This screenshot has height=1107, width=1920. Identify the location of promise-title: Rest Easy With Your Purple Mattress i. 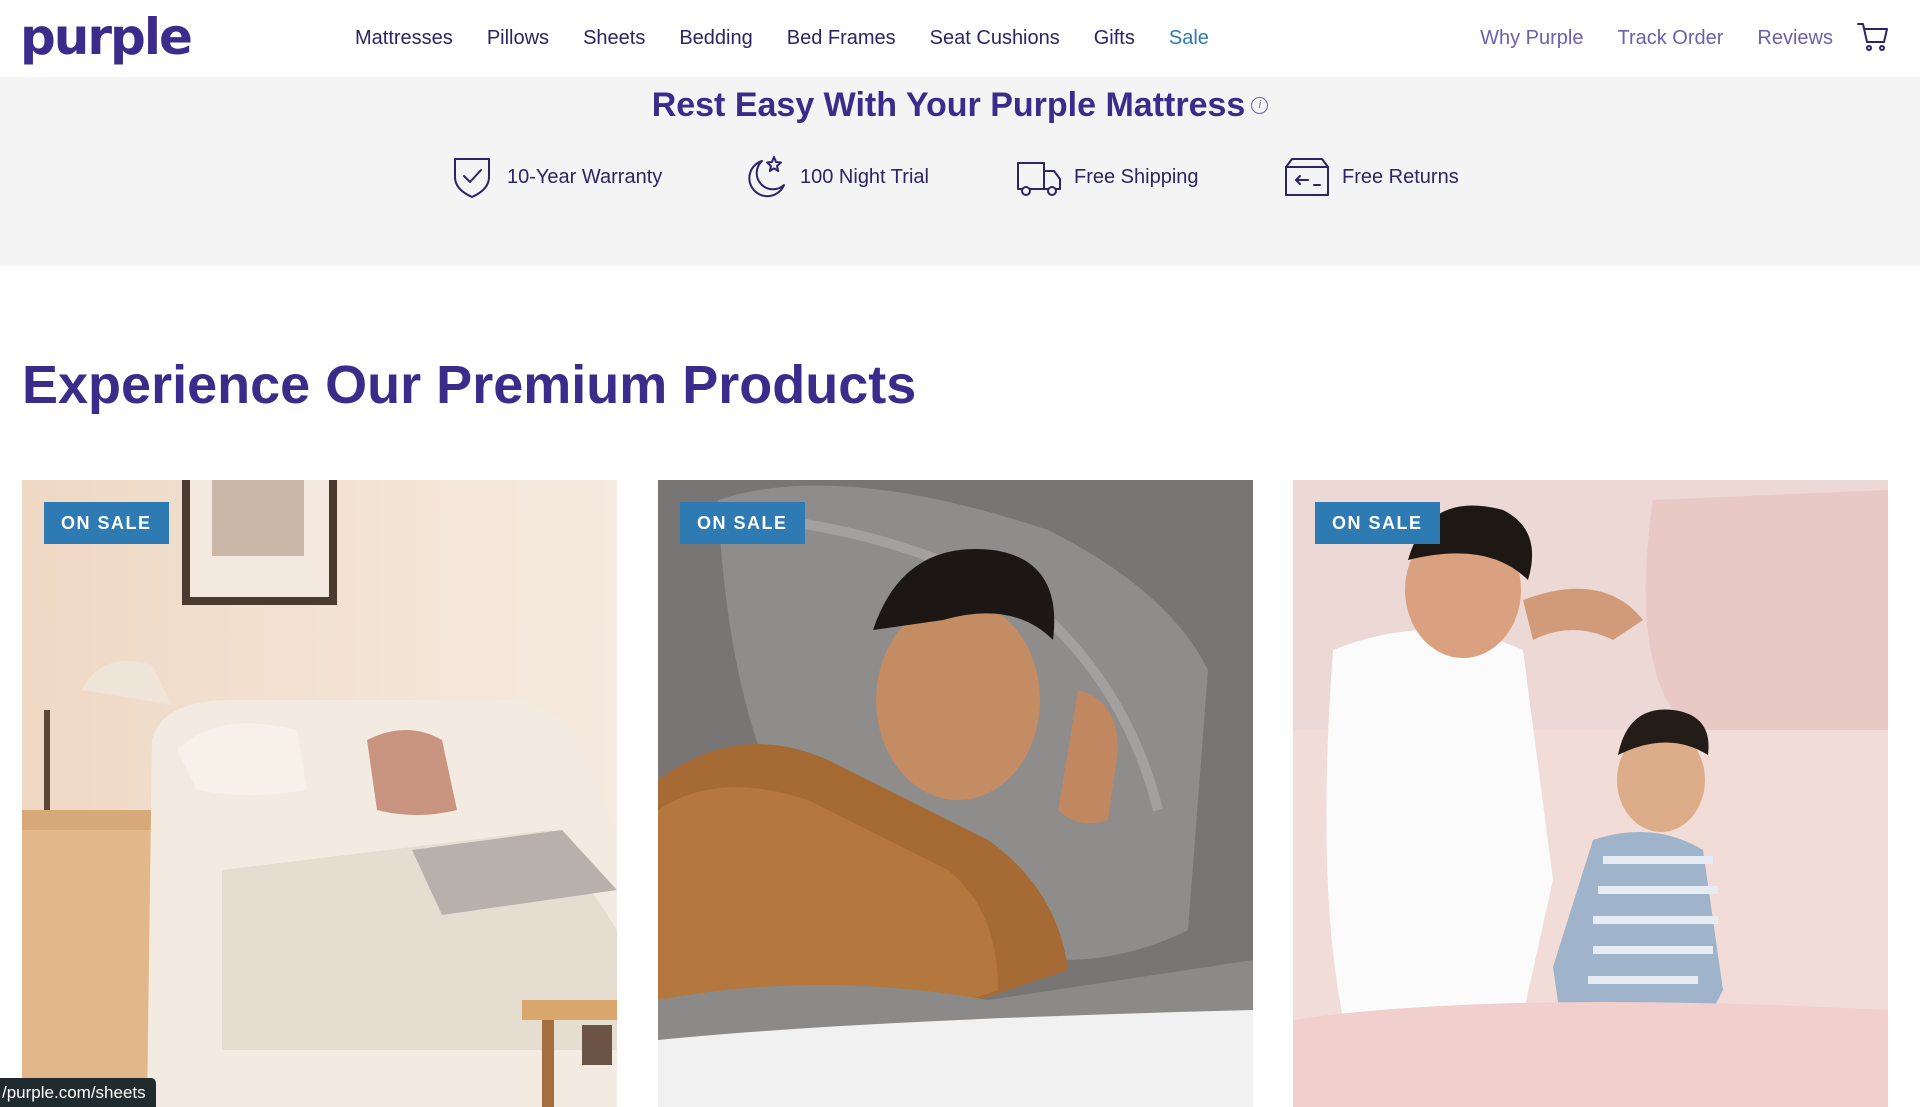
(960, 103).